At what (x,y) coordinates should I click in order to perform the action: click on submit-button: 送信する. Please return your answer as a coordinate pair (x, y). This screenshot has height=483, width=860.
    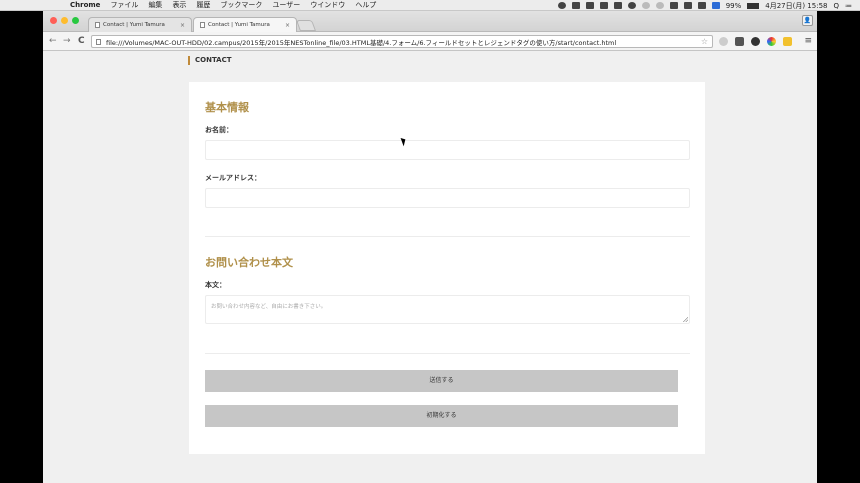
    Looking at the image, I should click on (441, 381).